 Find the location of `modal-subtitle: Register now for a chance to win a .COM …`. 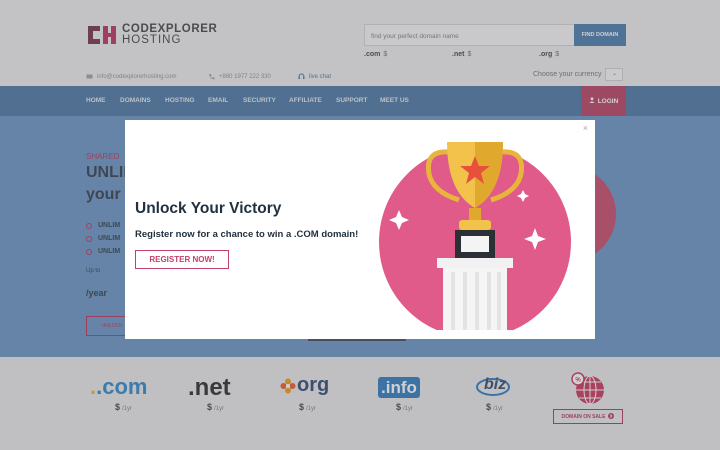

modal-subtitle: Register now for a chance to win a .COM … is located at coordinates (247, 234).